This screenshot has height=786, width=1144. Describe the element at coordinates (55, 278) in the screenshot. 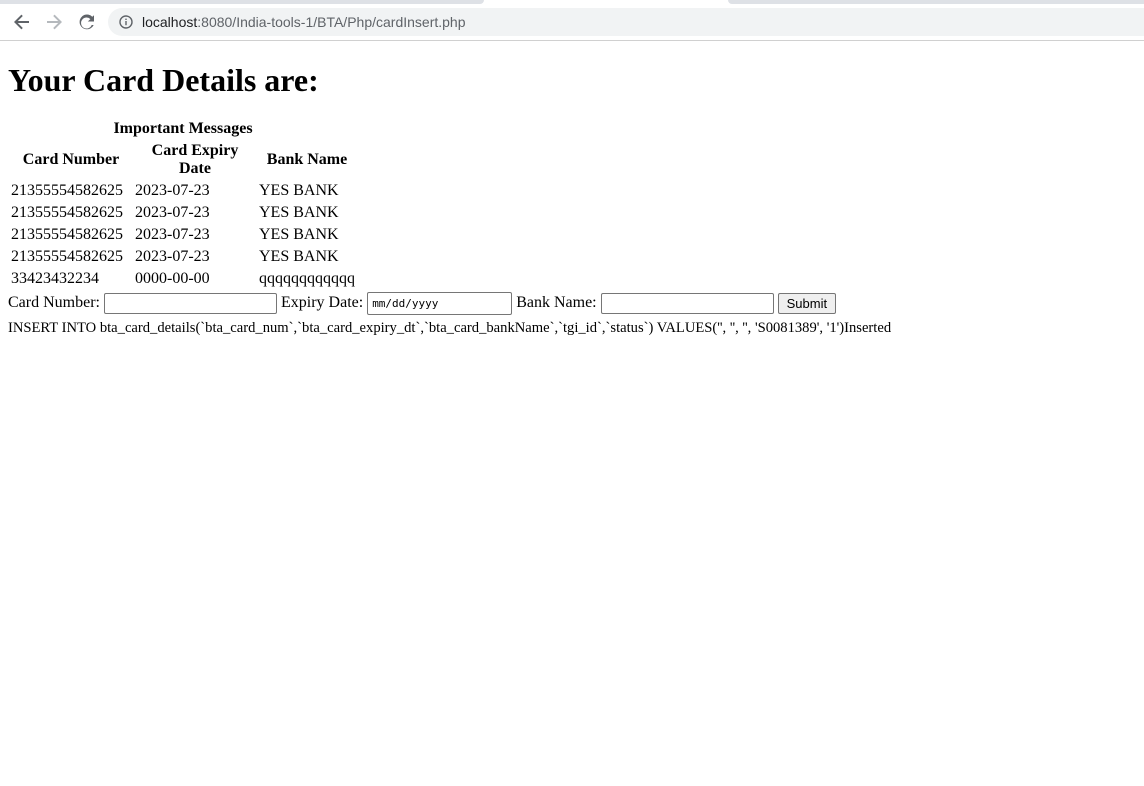

I see `cell-card-number: 33423432234` at that location.